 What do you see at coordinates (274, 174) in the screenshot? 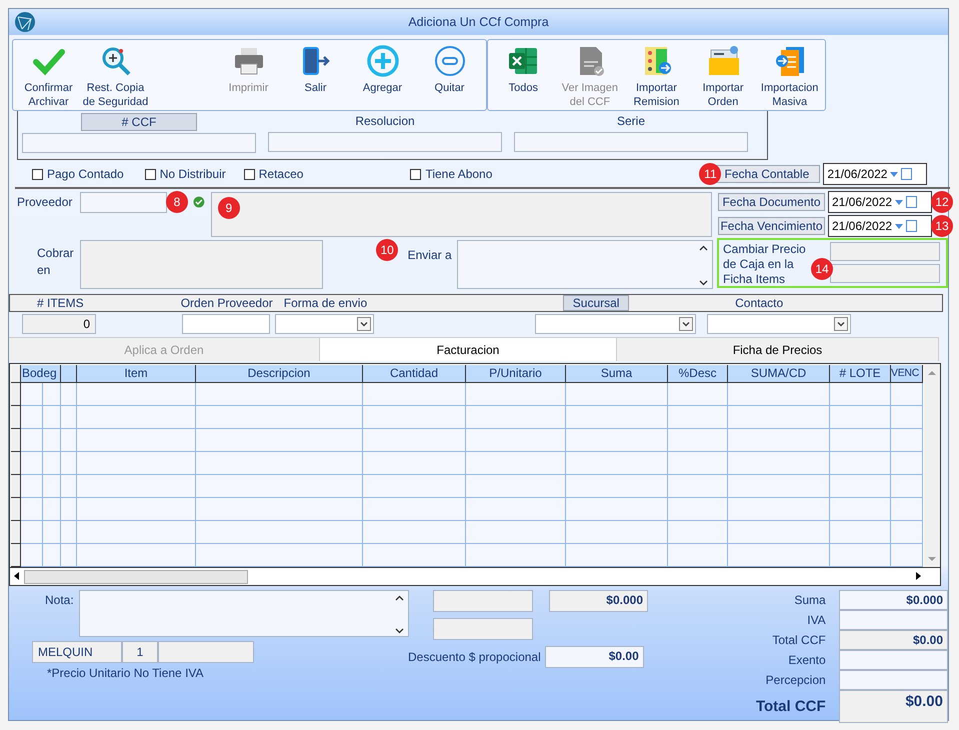
I see `checkbox-option: Retaceo` at bounding box center [274, 174].